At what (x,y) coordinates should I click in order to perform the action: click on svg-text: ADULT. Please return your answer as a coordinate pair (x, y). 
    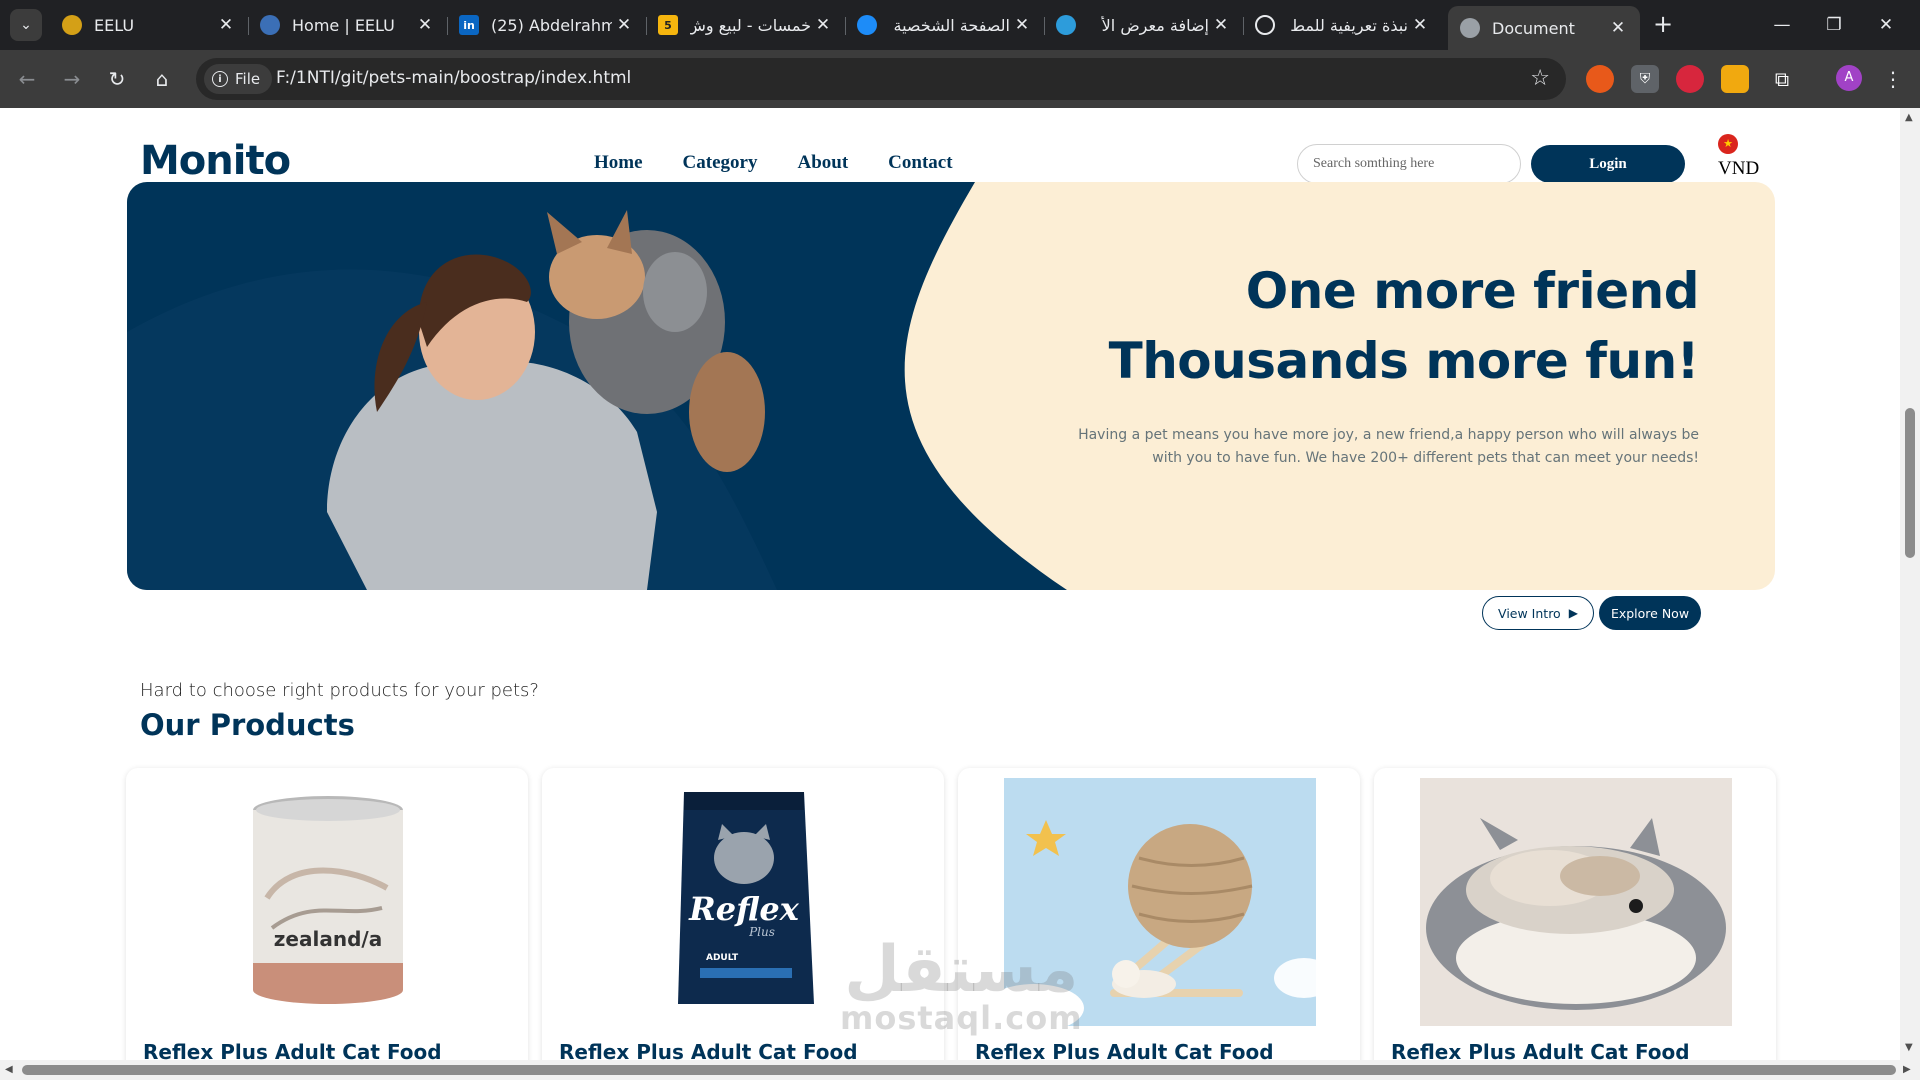
    Looking at the image, I should click on (722, 958).